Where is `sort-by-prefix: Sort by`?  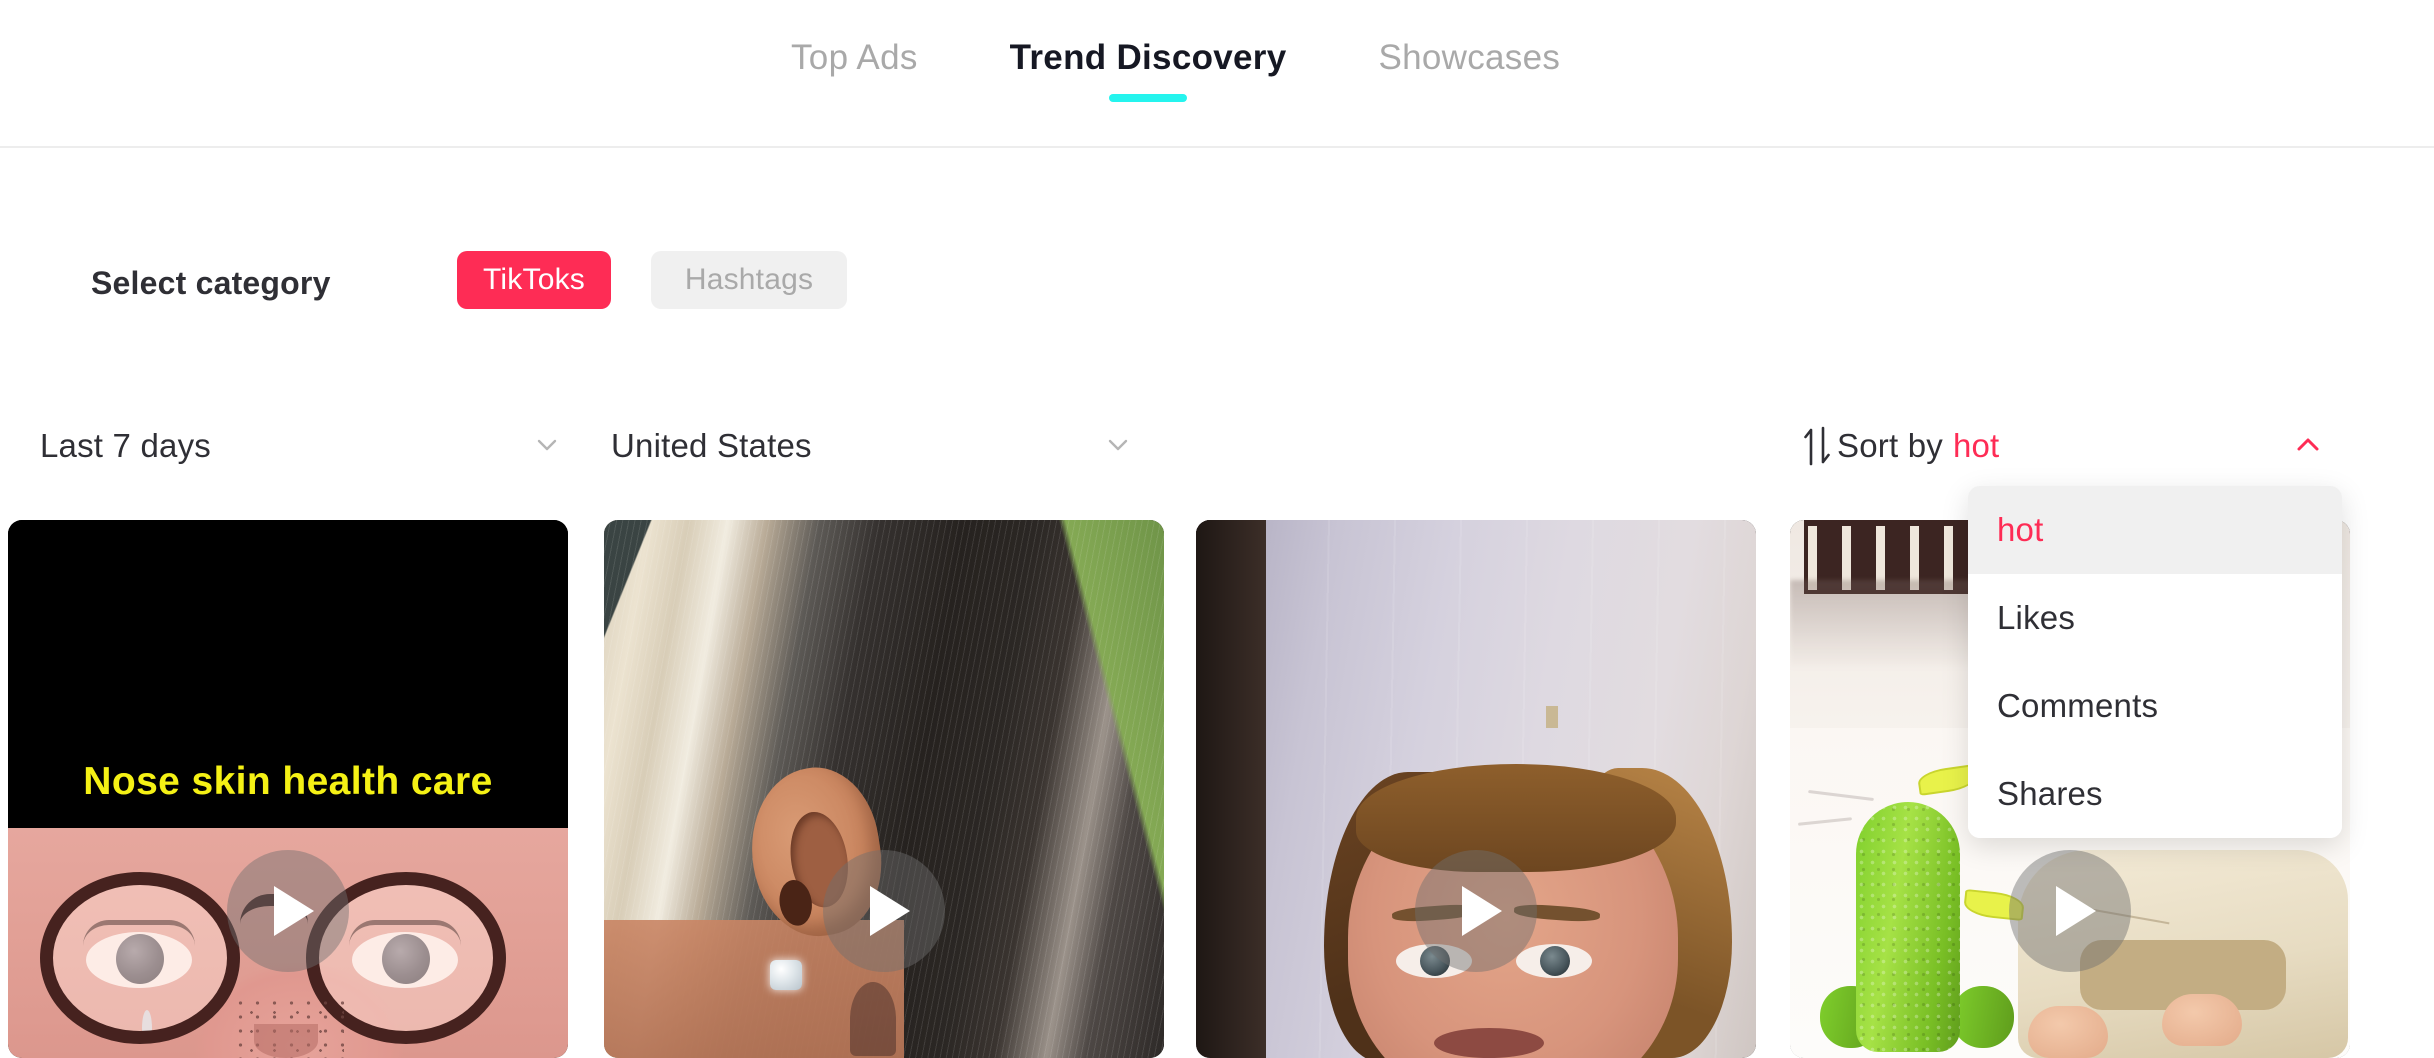
sort-by-prefix: Sort by is located at coordinates (1890, 445).